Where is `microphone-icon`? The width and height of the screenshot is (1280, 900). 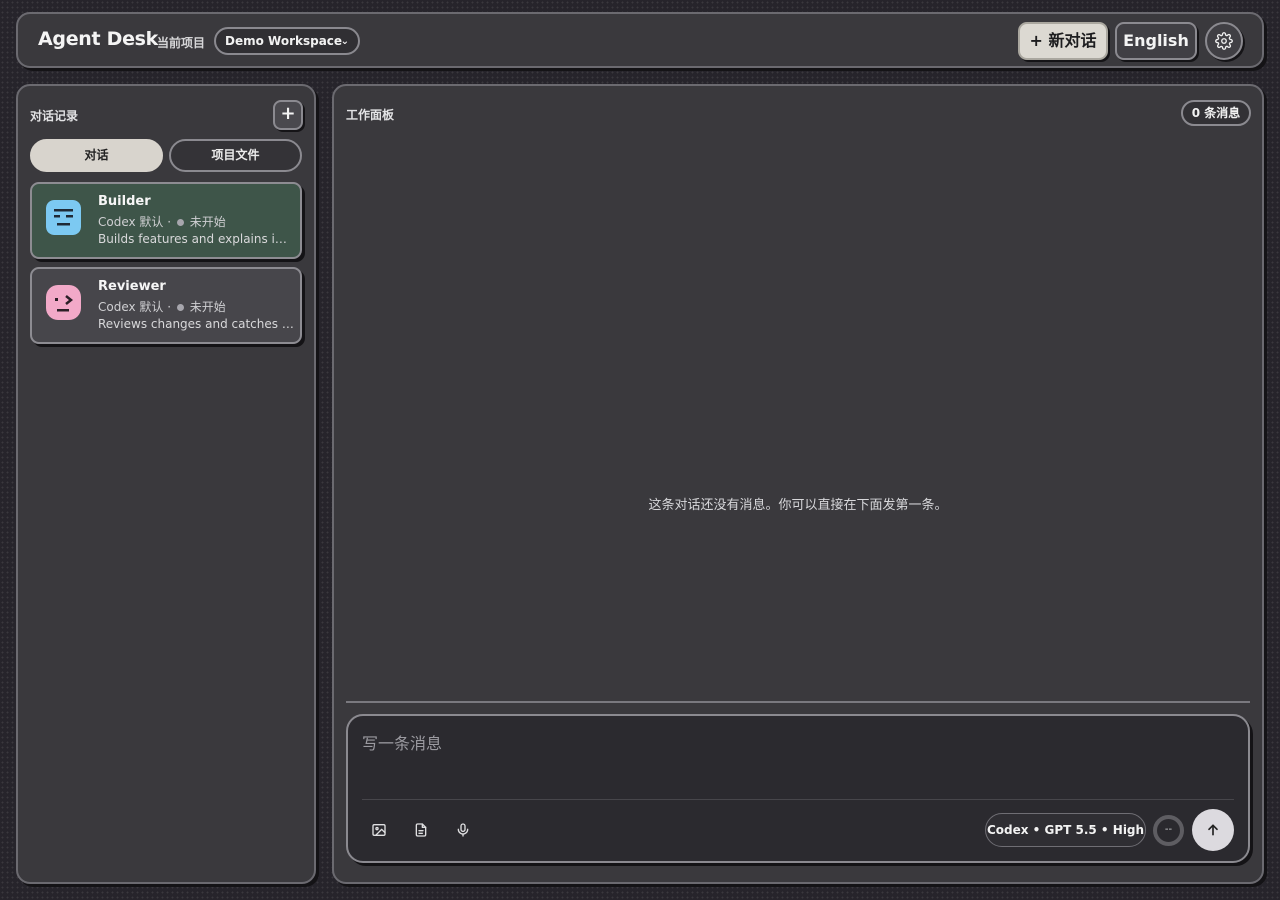 microphone-icon is located at coordinates (463, 830).